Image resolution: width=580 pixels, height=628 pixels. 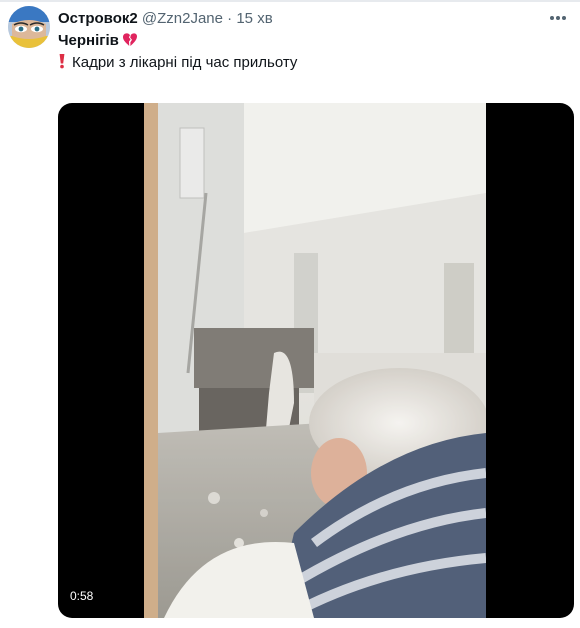 What do you see at coordinates (185, 62) in the screenshot?
I see `body-text: Кадри з лікарні під час прильоту` at bounding box center [185, 62].